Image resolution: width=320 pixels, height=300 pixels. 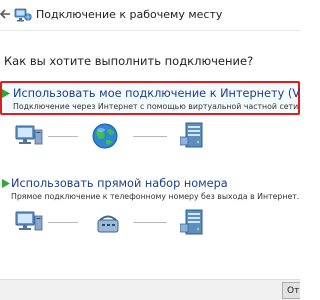 I want to click on globe-icon, so click(x=105, y=136).